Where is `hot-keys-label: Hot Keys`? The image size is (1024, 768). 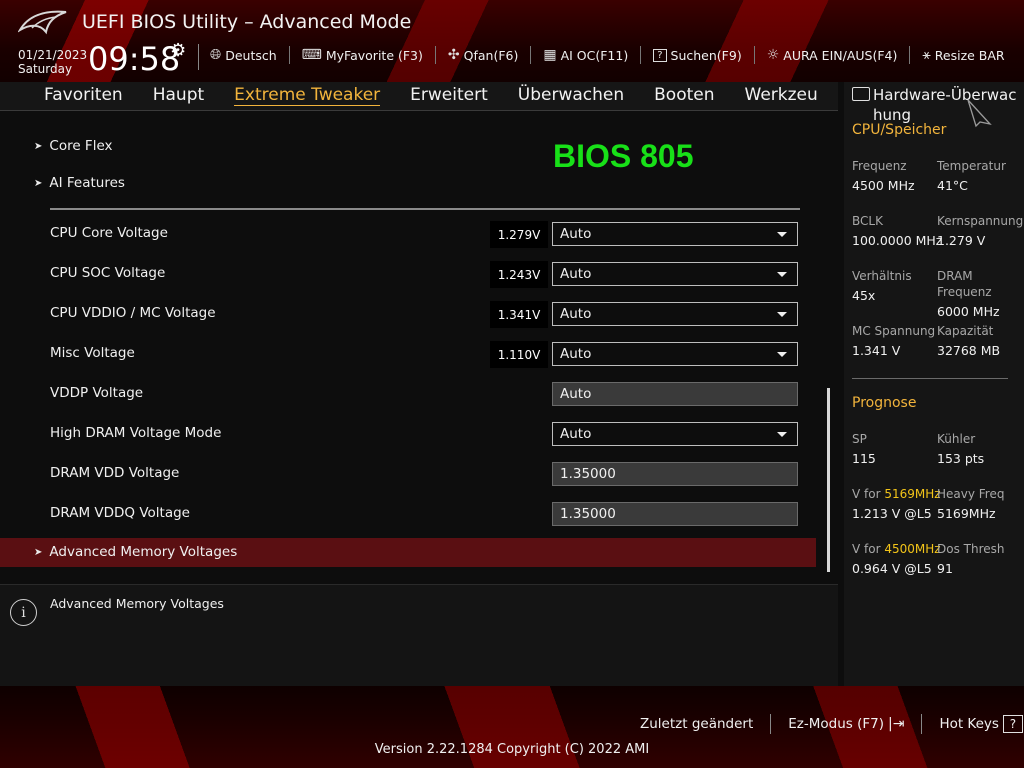
hot-keys-label: Hot Keys is located at coordinates (969, 724).